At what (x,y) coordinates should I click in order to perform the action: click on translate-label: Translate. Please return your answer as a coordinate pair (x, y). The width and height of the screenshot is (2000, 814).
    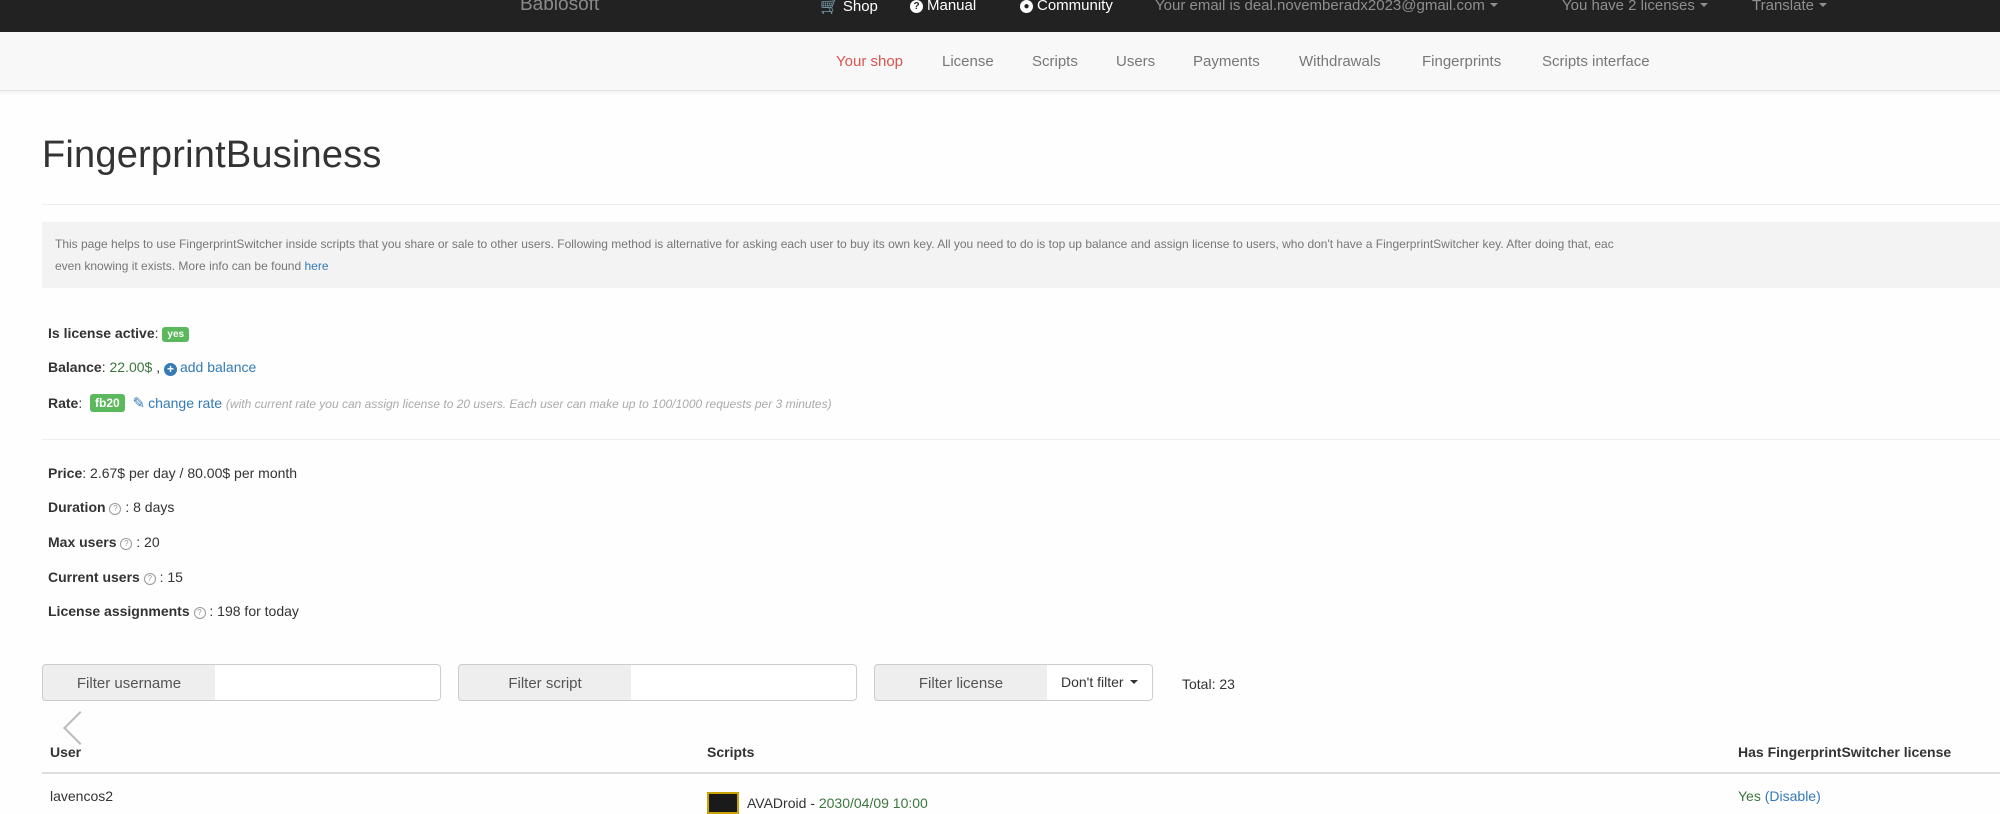
    Looking at the image, I should click on (1783, 7).